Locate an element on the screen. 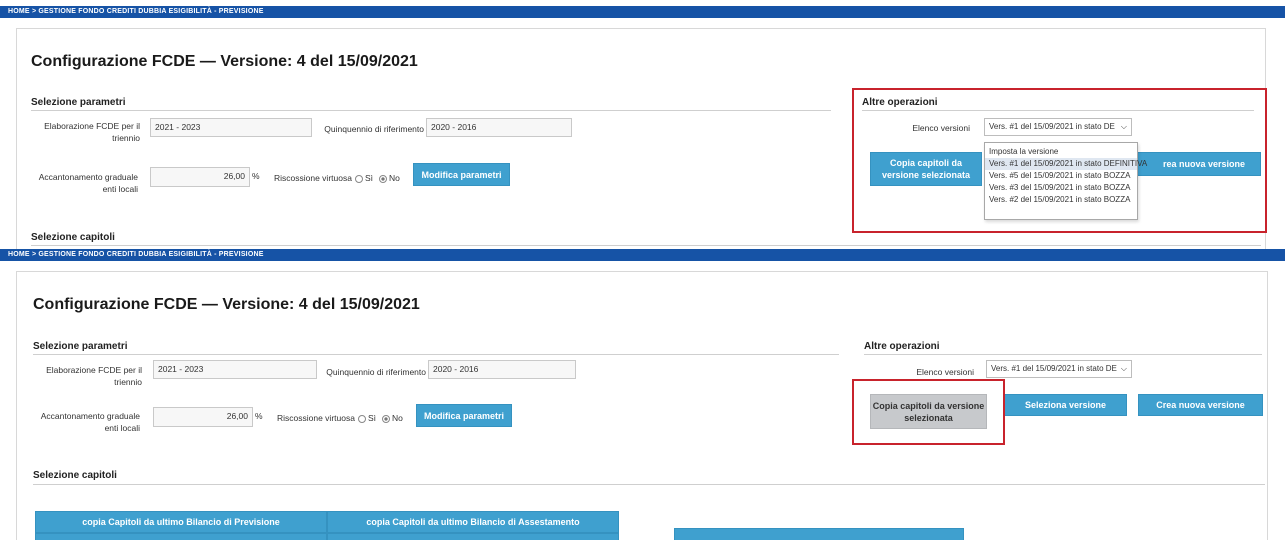  seleziona-versione-button: Seleziona versione is located at coordinates (1065, 405).